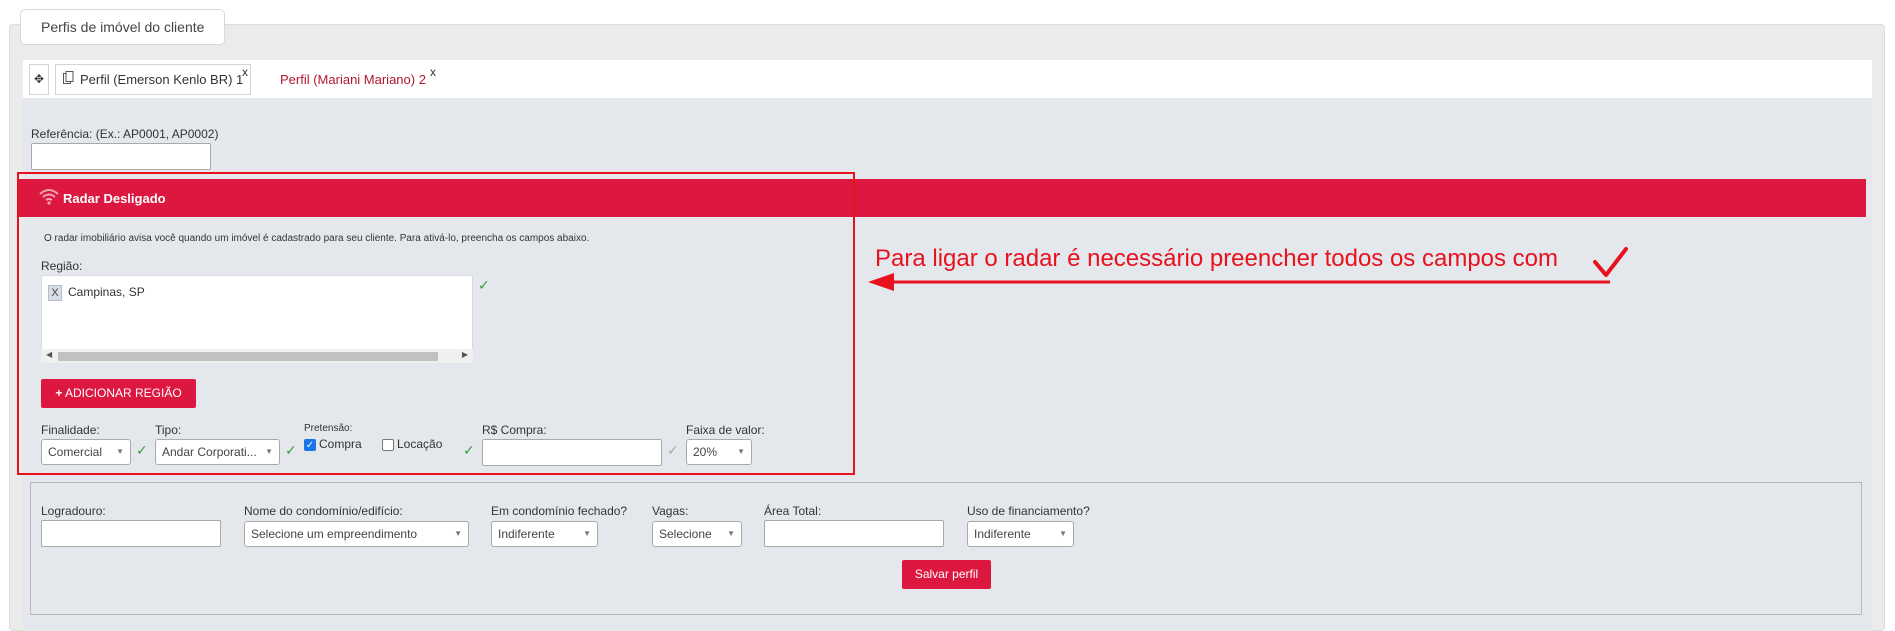 Image resolution: width=1895 pixels, height=631 pixels. I want to click on area-label: Área Total:, so click(793, 511).